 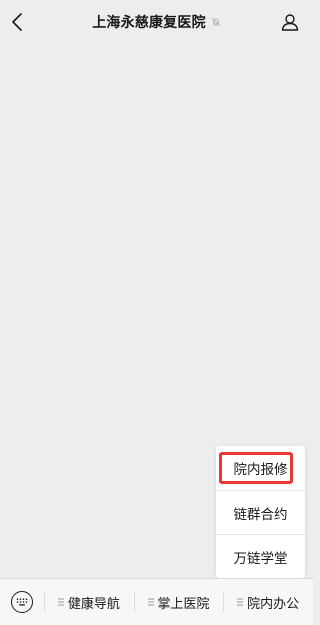 What do you see at coordinates (93, 604) in the screenshot?
I see `menu-tab-label: 健康导航` at bounding box center [93, 604].